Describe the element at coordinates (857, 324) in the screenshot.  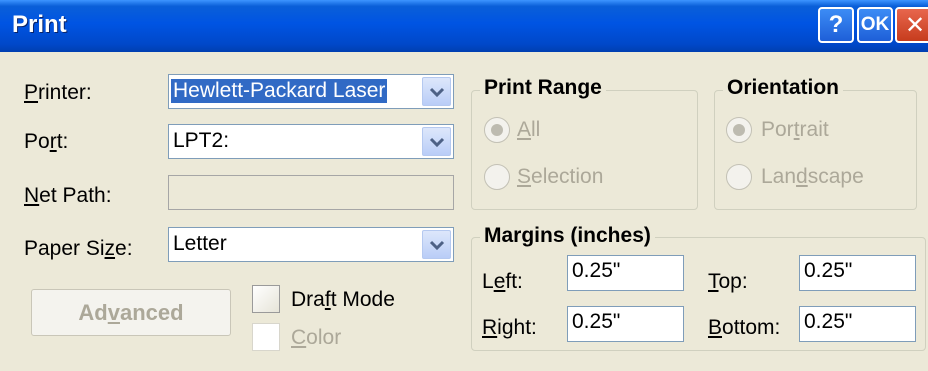
I see `margin-bottom-input: 0.25"` at that location.